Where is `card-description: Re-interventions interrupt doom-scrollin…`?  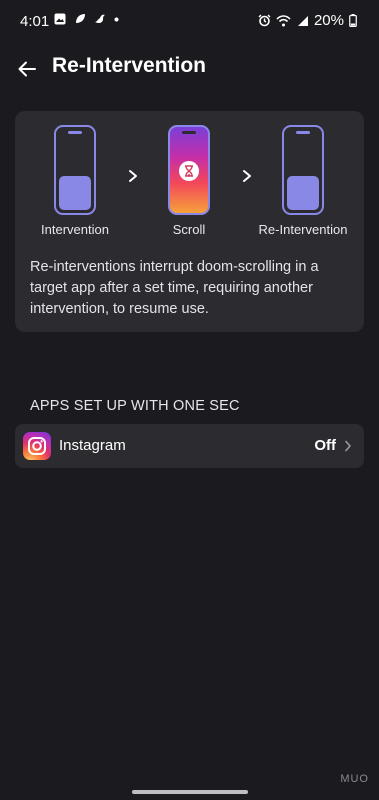
card-description: Re-interventions interrupt doom-scrollin… is located at coordinates (174, 288).